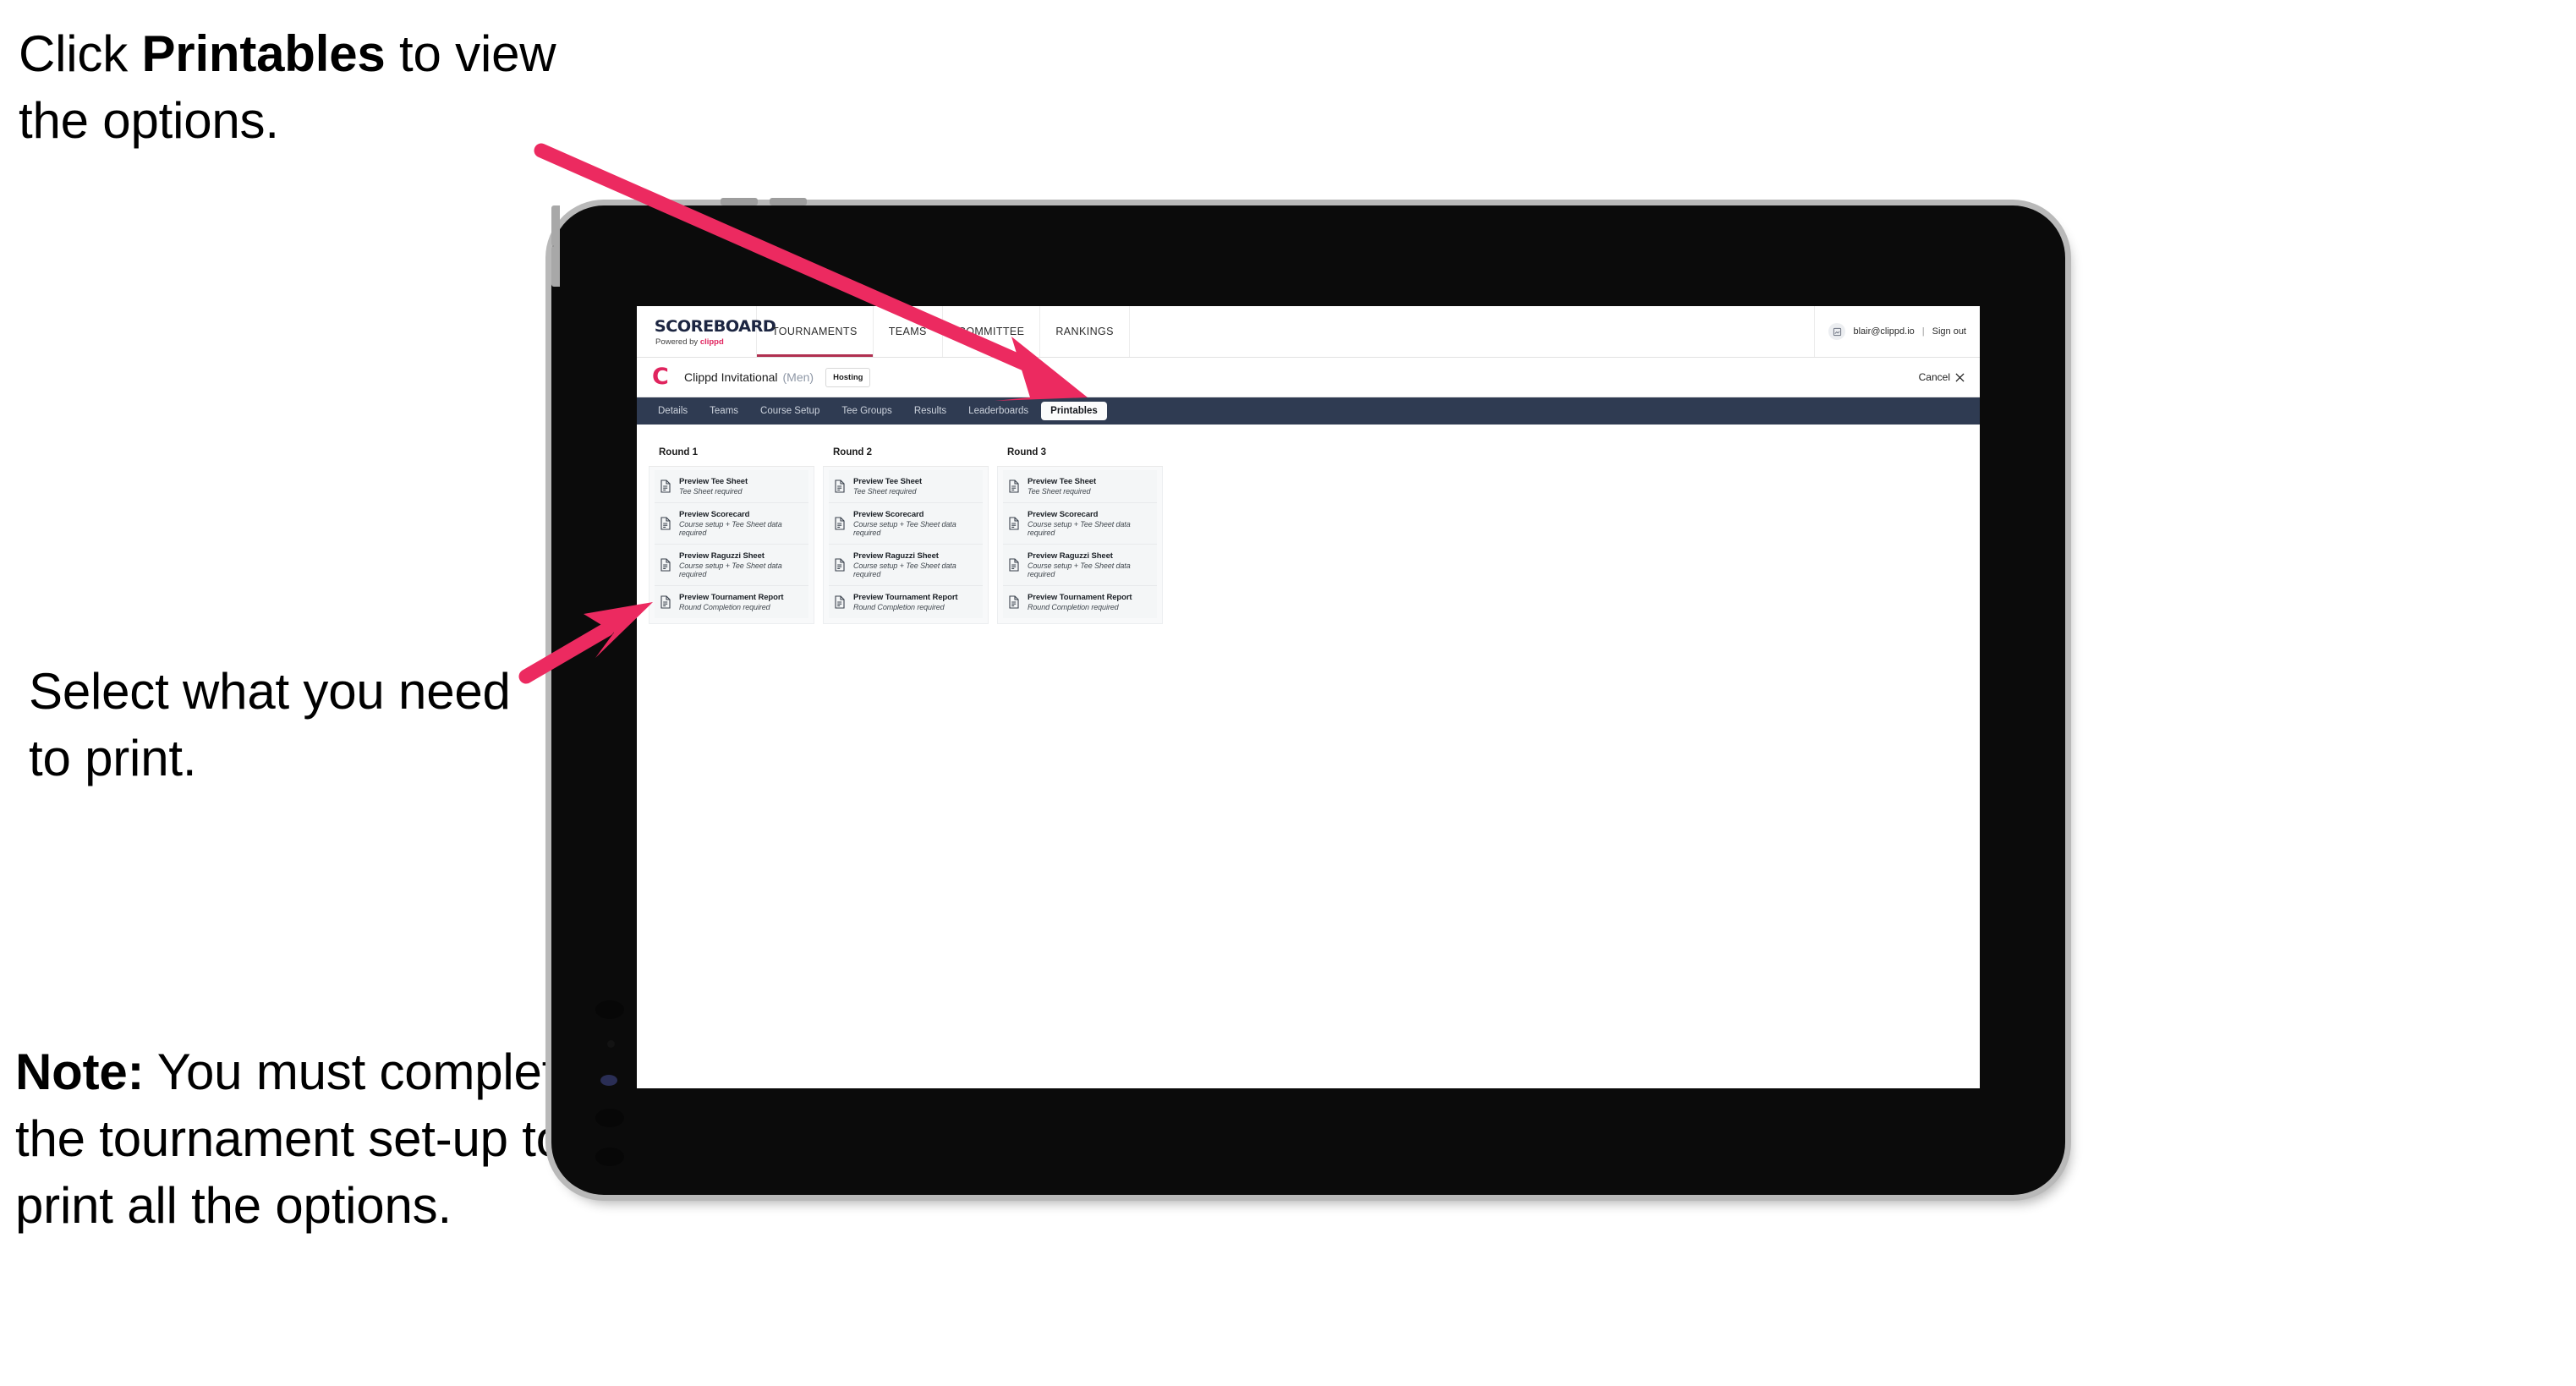 This screenshot has height=1386, width=2576. I want to click on cancel-button: Cancel, so click(1942, 377).